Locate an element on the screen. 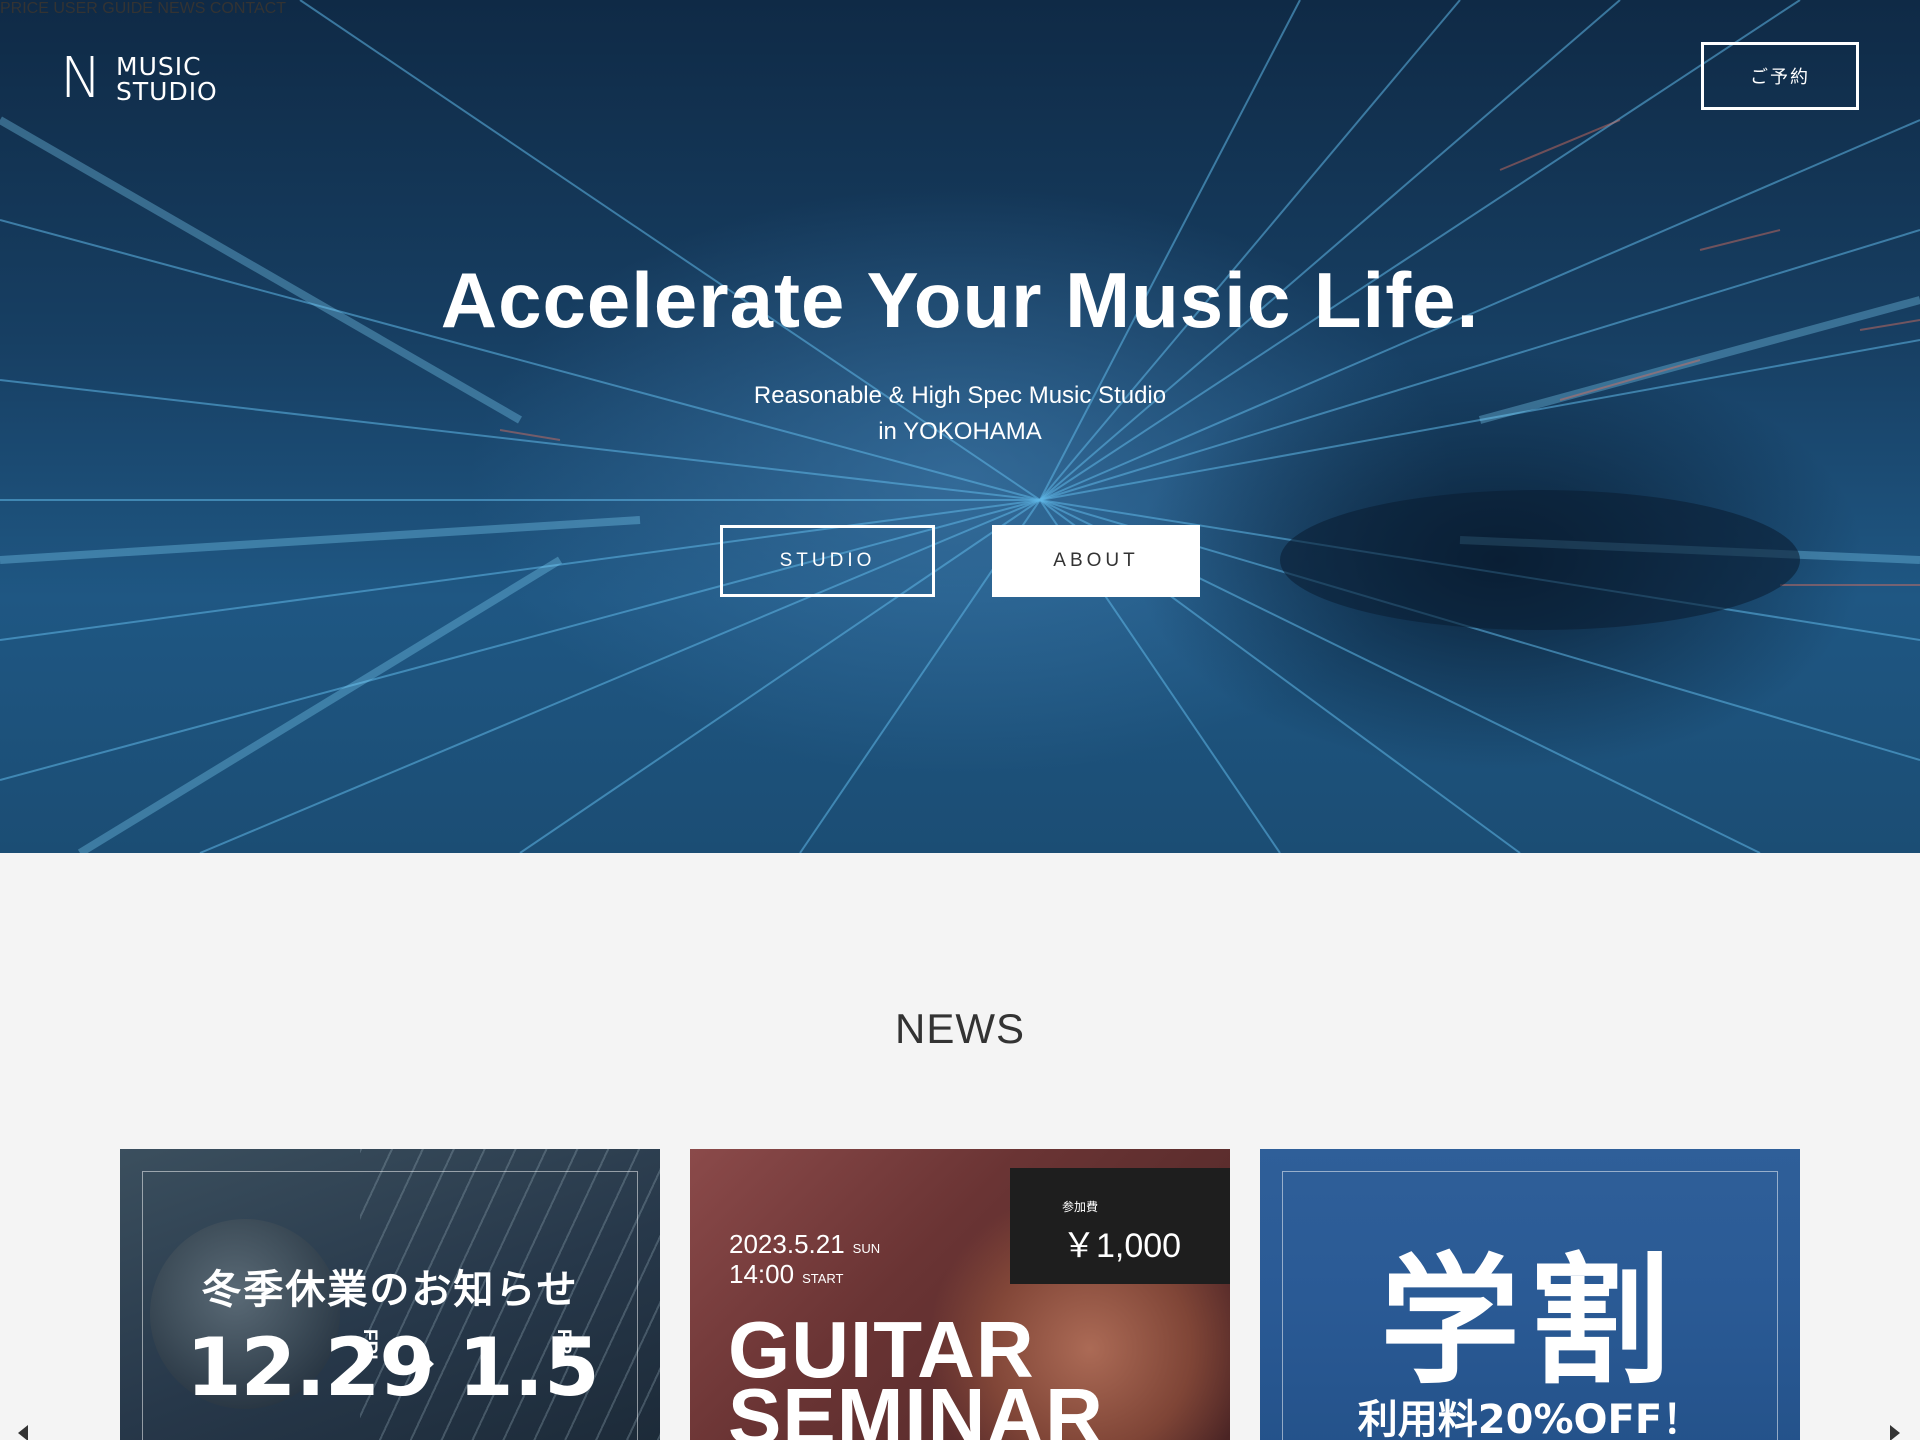  event-time-suffix: START is located at coordinates (823, 1278).